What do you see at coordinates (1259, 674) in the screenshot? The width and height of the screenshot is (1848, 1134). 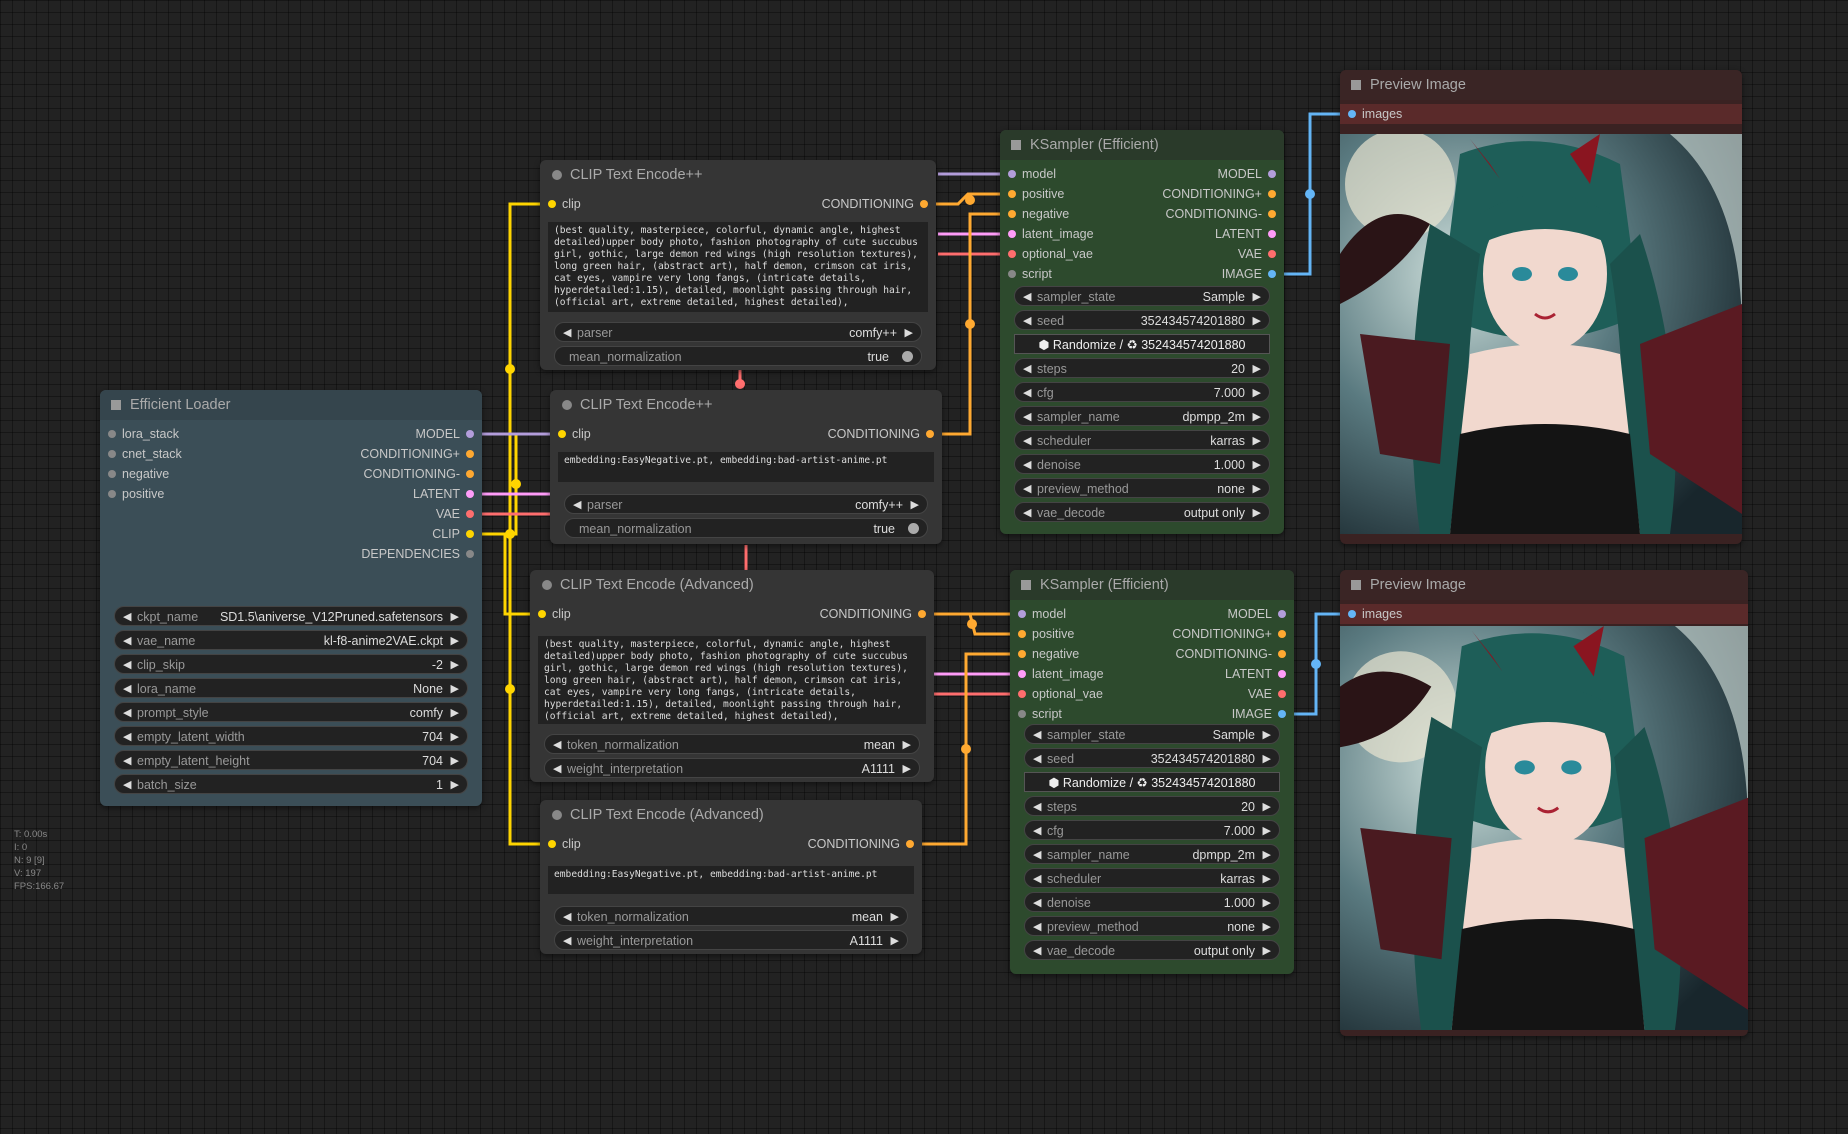 I see `output-latent: LATENT` at bounding box center [1259, 674].